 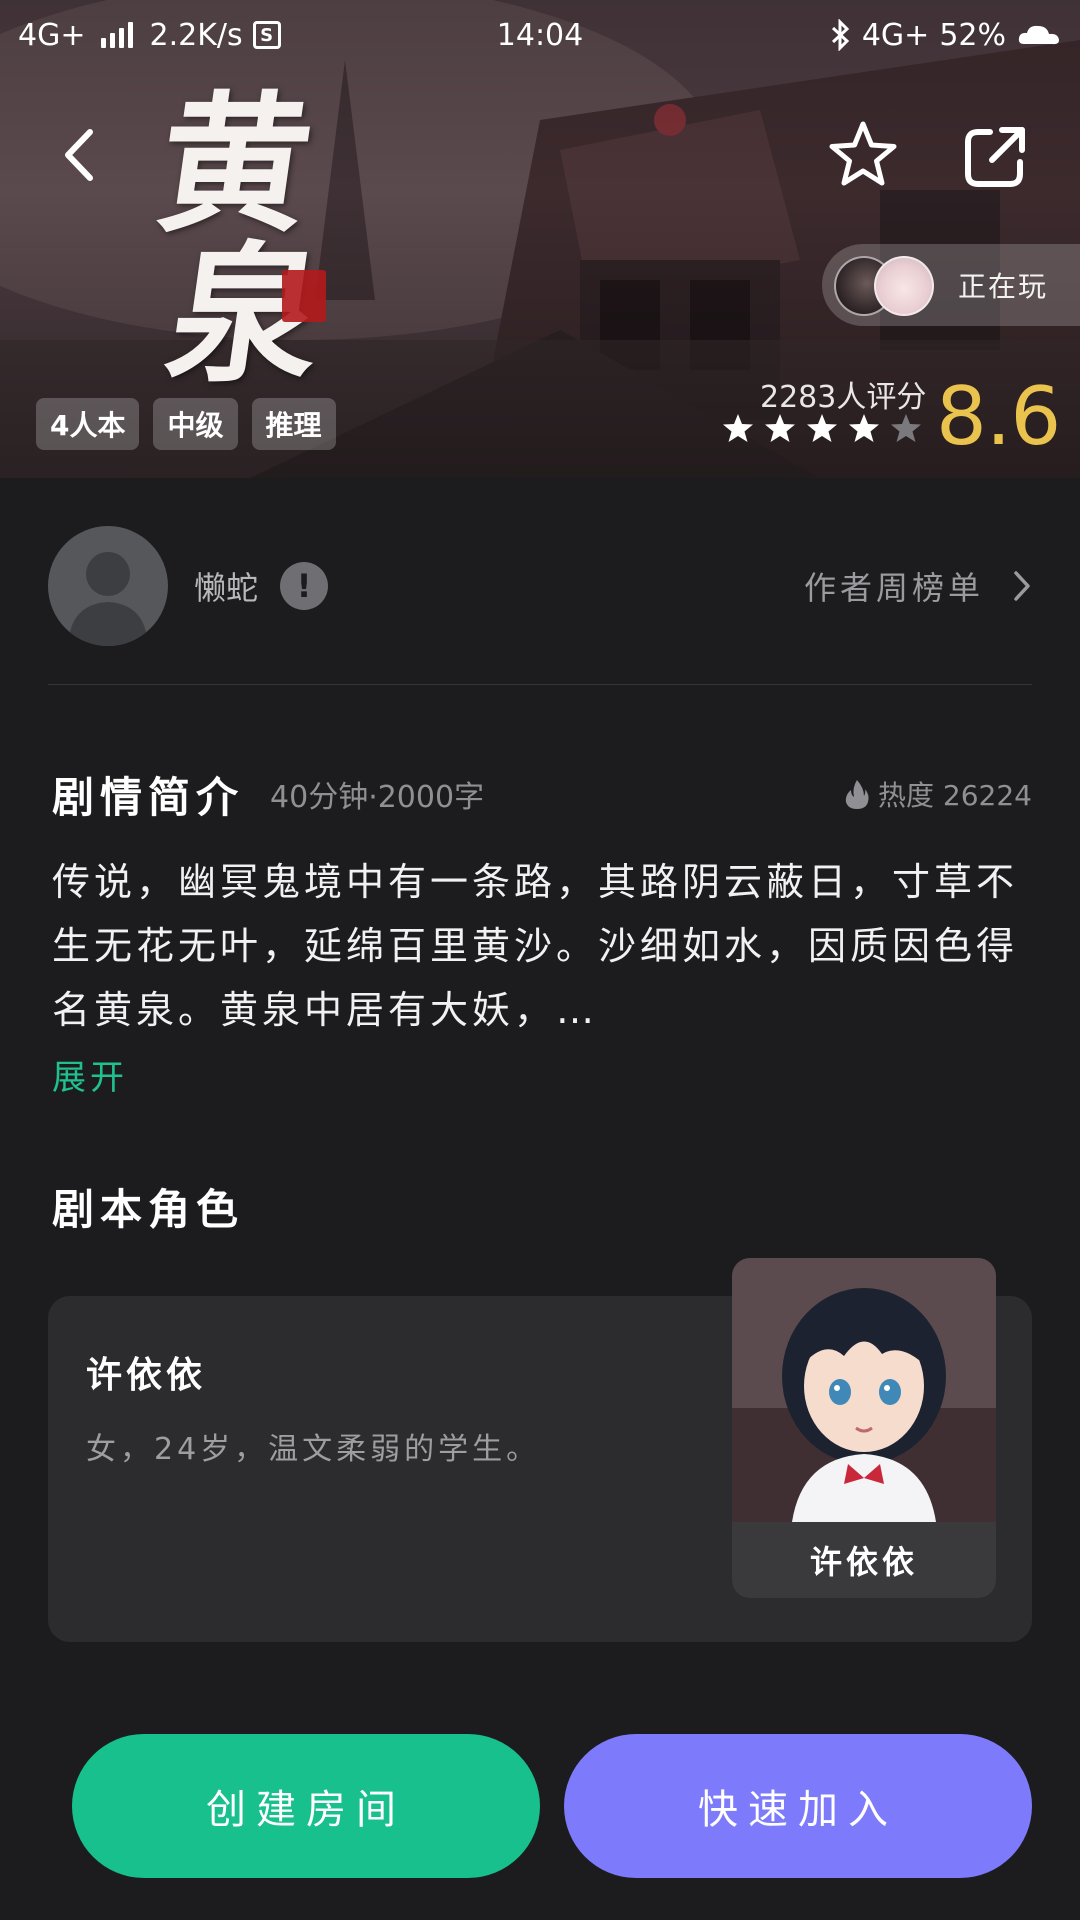 I want to click on author-row: 懒蛇 ! 作者周榜单, so click(x=540, y=586).